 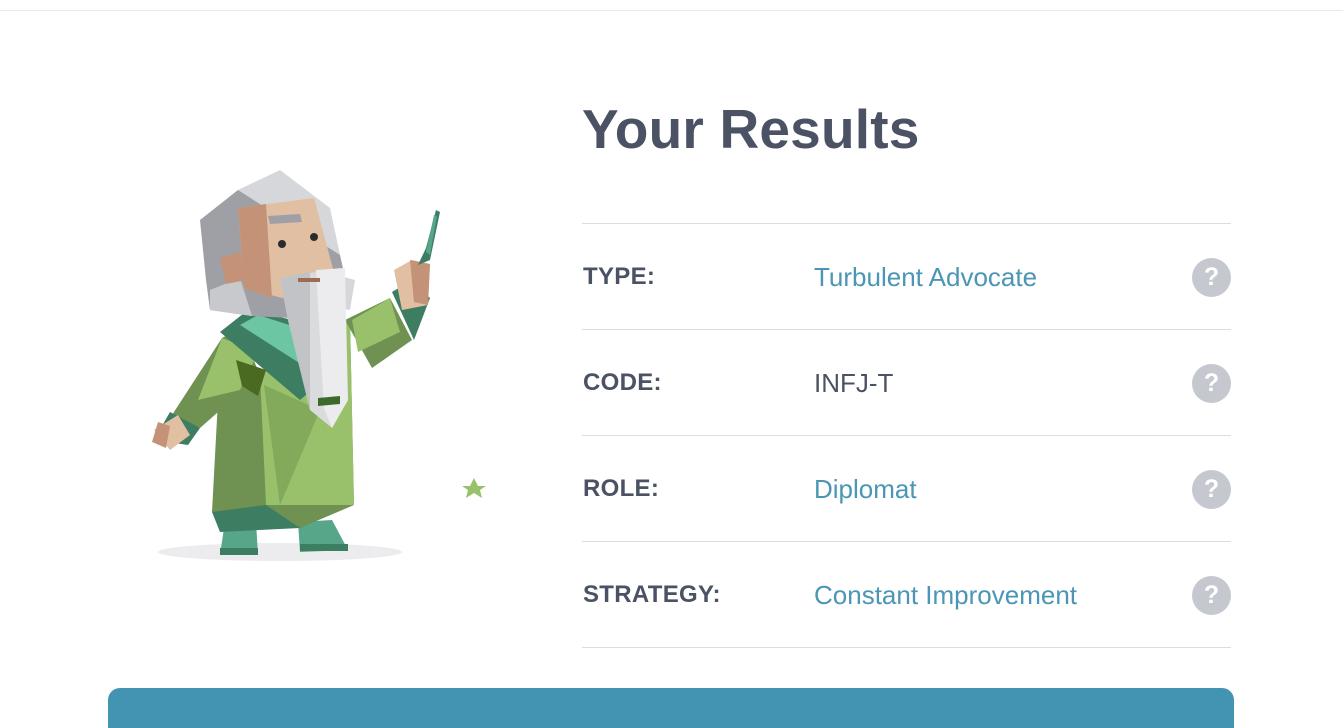 I want to click on header-divider, so click(x=671, y=10).